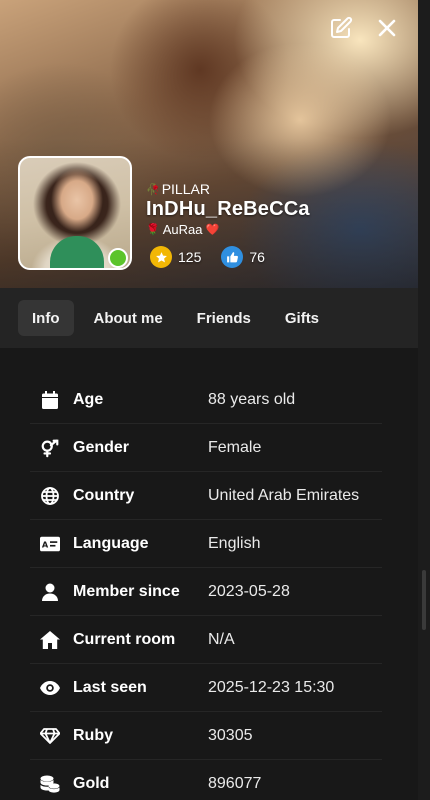  Describe the element at coordinates (284, 495) in the screenshot. I see `info-value: United Arab Emirates` at that location.